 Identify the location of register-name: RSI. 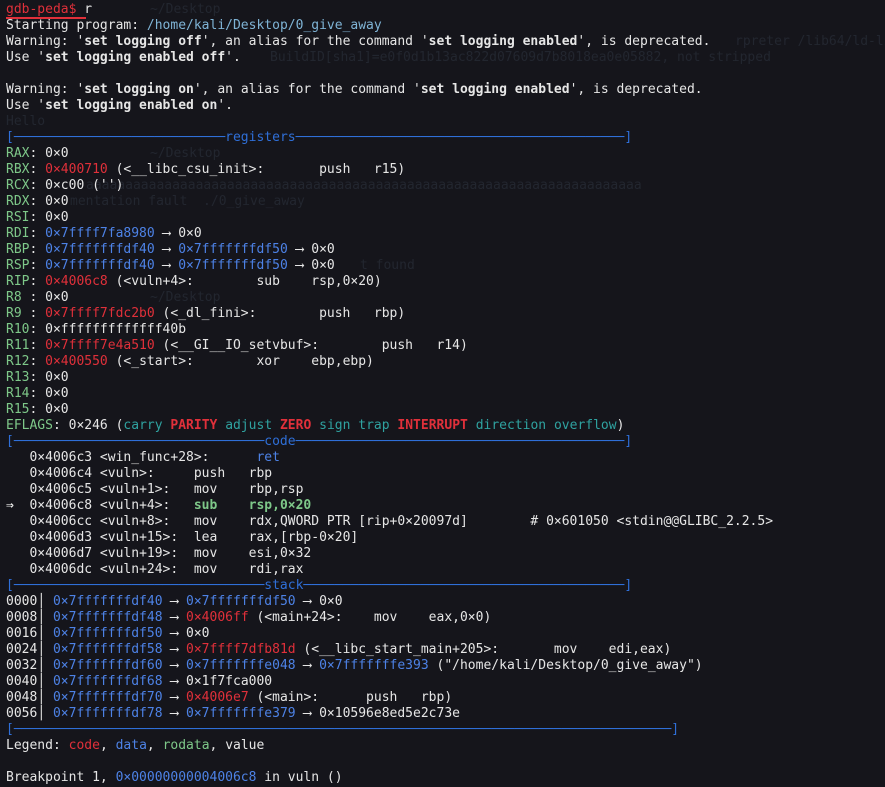
(18, 217).